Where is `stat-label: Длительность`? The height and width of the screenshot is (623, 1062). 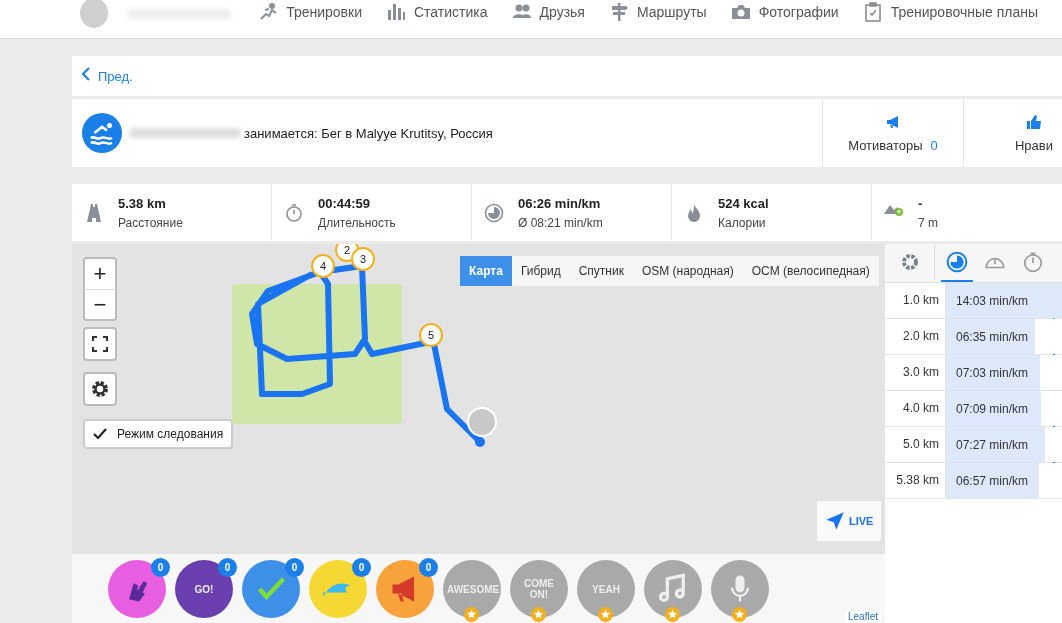 stat-label: Длительность is located at coordinates (357, 222).